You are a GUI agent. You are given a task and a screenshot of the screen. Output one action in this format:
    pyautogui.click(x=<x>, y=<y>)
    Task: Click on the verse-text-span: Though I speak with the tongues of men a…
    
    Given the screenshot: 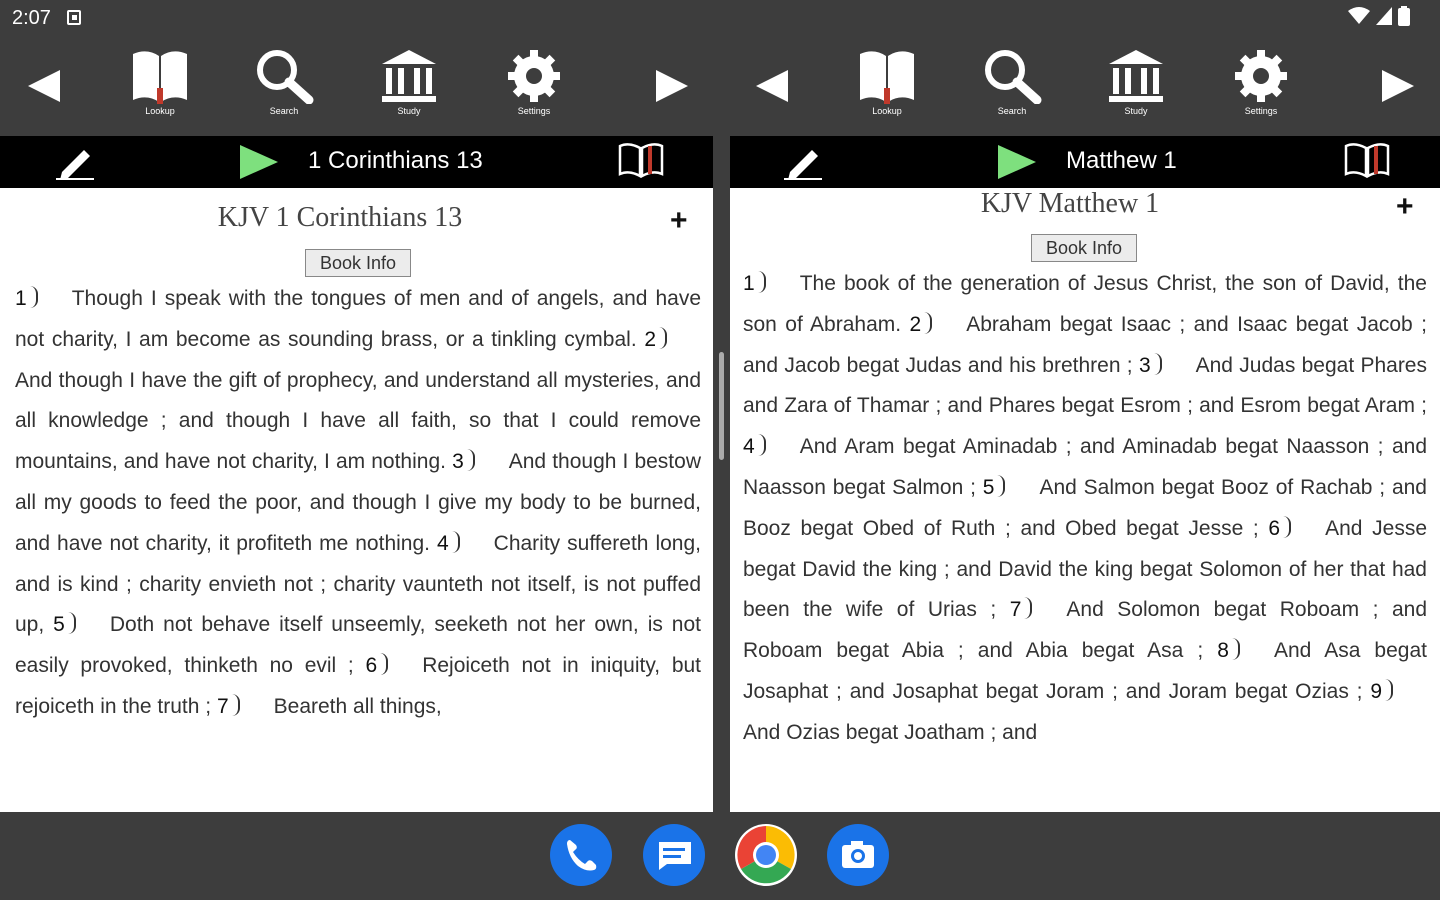 What is the action you would take?
    pyautogui.click(x=358, y=319)
    